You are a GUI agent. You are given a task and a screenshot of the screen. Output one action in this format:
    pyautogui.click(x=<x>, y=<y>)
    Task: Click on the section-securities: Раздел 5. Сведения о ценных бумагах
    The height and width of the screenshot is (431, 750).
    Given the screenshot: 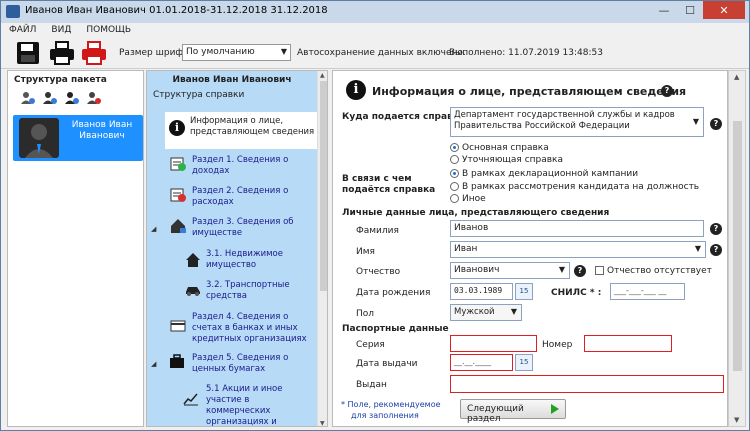 What is the action you would take?
    pyautogui.click(x=251, y=364)
    